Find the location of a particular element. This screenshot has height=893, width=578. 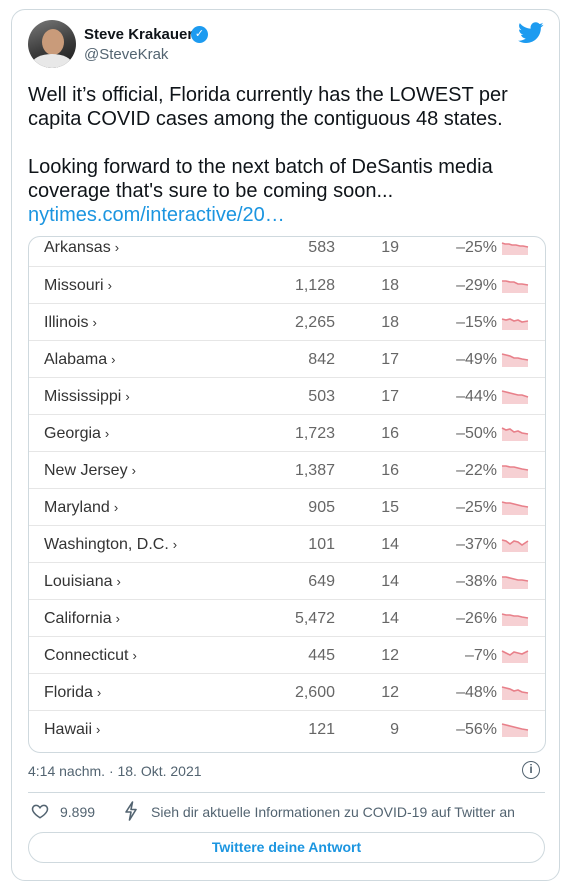

per-capita-value: 19 is located at coordinates (390, 247).